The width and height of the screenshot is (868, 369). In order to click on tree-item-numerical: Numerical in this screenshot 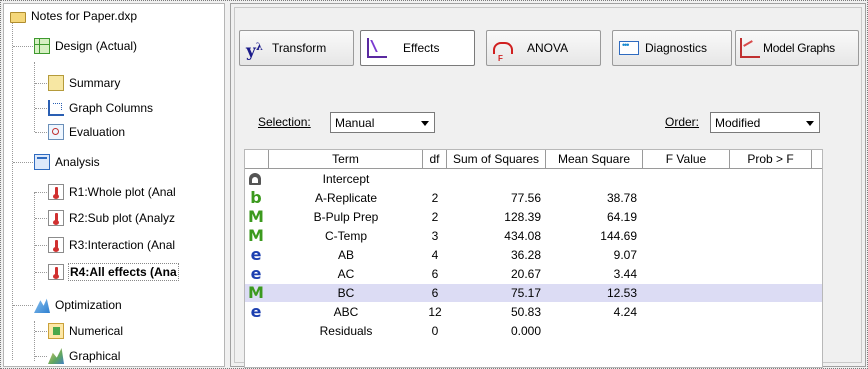, I will do `click(85, 331)`.